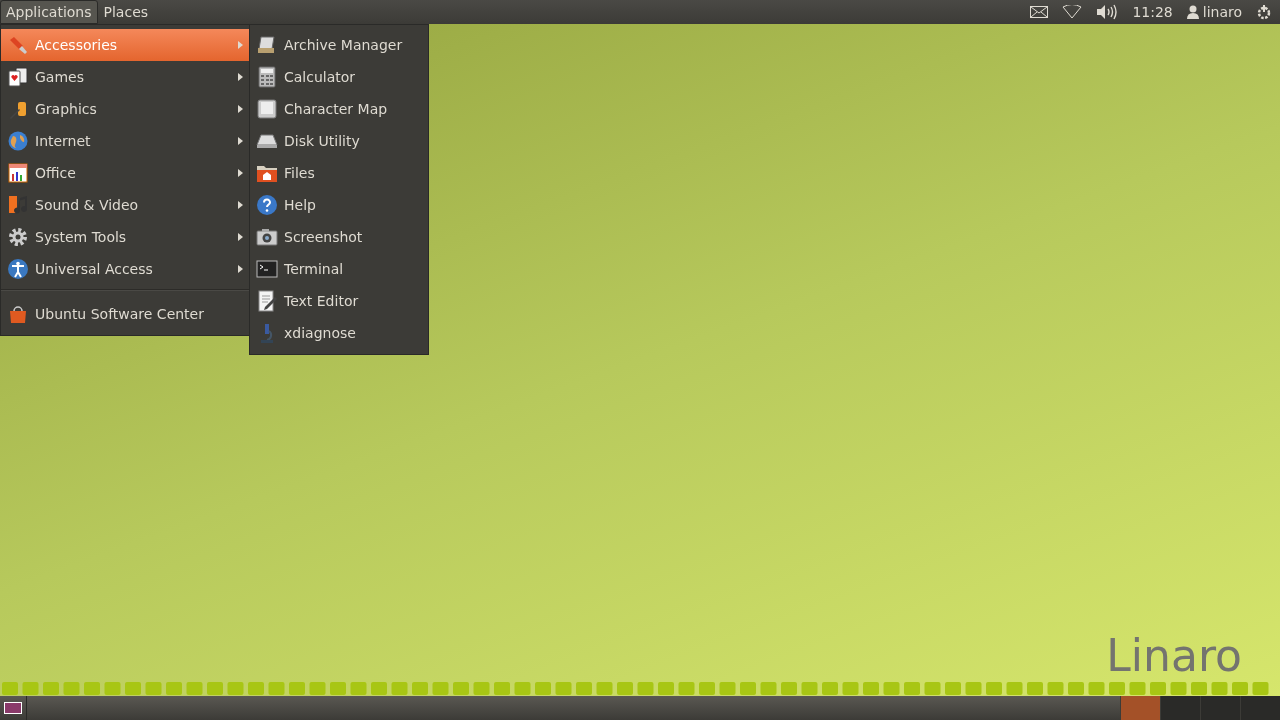 Image resolution: width=1280 pixels, height=720 pixels. What do you see at coordinates (267, 45) in the screenshot?
I see `archive-box-icon` at bounding box center [267, 45].